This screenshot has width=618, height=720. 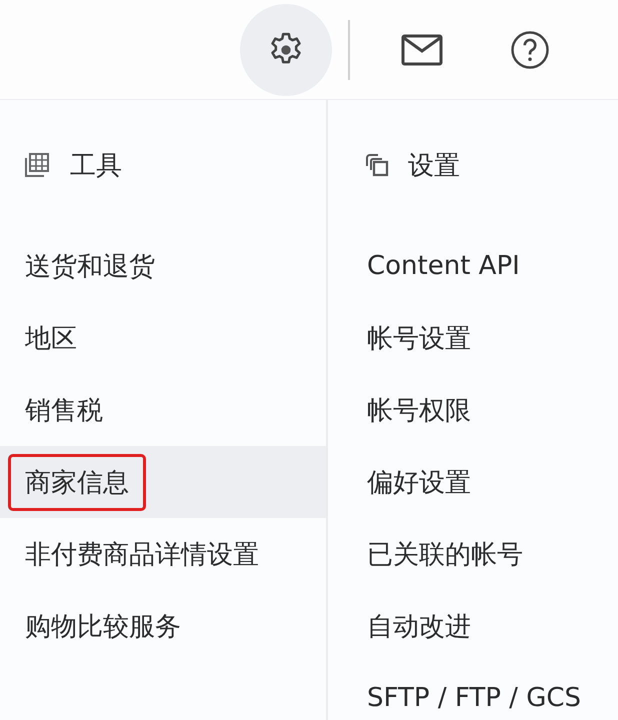 What do you see at coordinates (474, 698) in the screenshot?
I see `item-label: SFTP / FTP / GCS` at bounding box center [474, 698].